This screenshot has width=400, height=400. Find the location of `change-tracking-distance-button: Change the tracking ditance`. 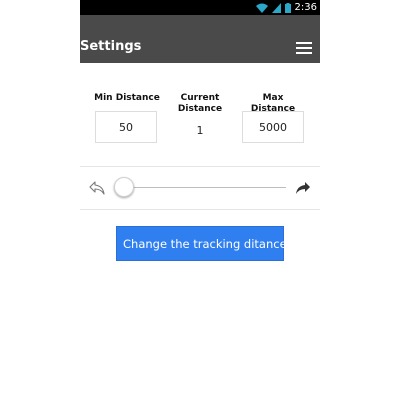

change-tracking-distance-button: Change the tracking ditance is located at coordinates (201, 243).